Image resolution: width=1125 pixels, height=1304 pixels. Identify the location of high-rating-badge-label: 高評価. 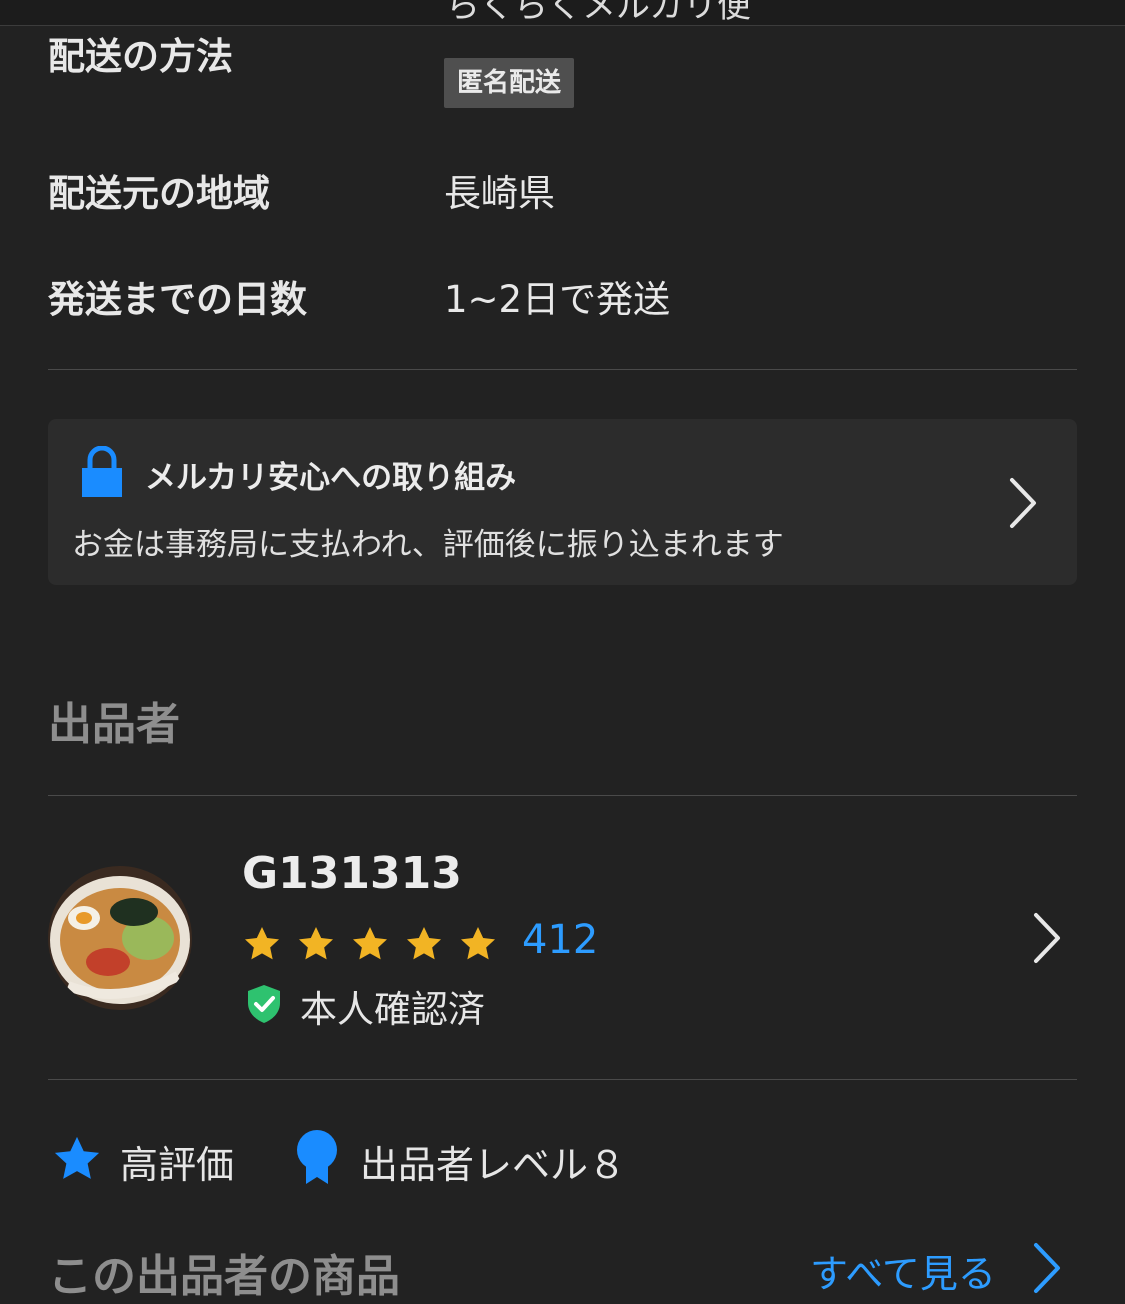
(177, 1165).